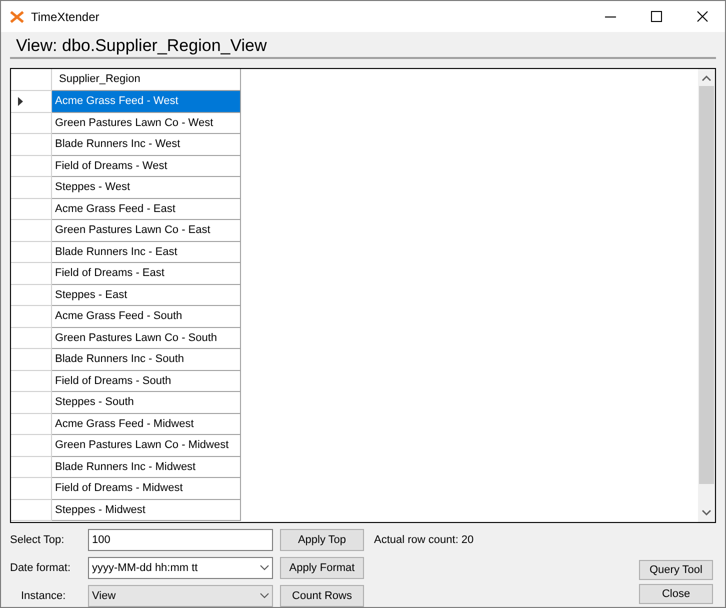  What do you see at coordinates (322, 568) in the screenshot?
I see `action-button: Apply Format` at bounding box center [322, 568].